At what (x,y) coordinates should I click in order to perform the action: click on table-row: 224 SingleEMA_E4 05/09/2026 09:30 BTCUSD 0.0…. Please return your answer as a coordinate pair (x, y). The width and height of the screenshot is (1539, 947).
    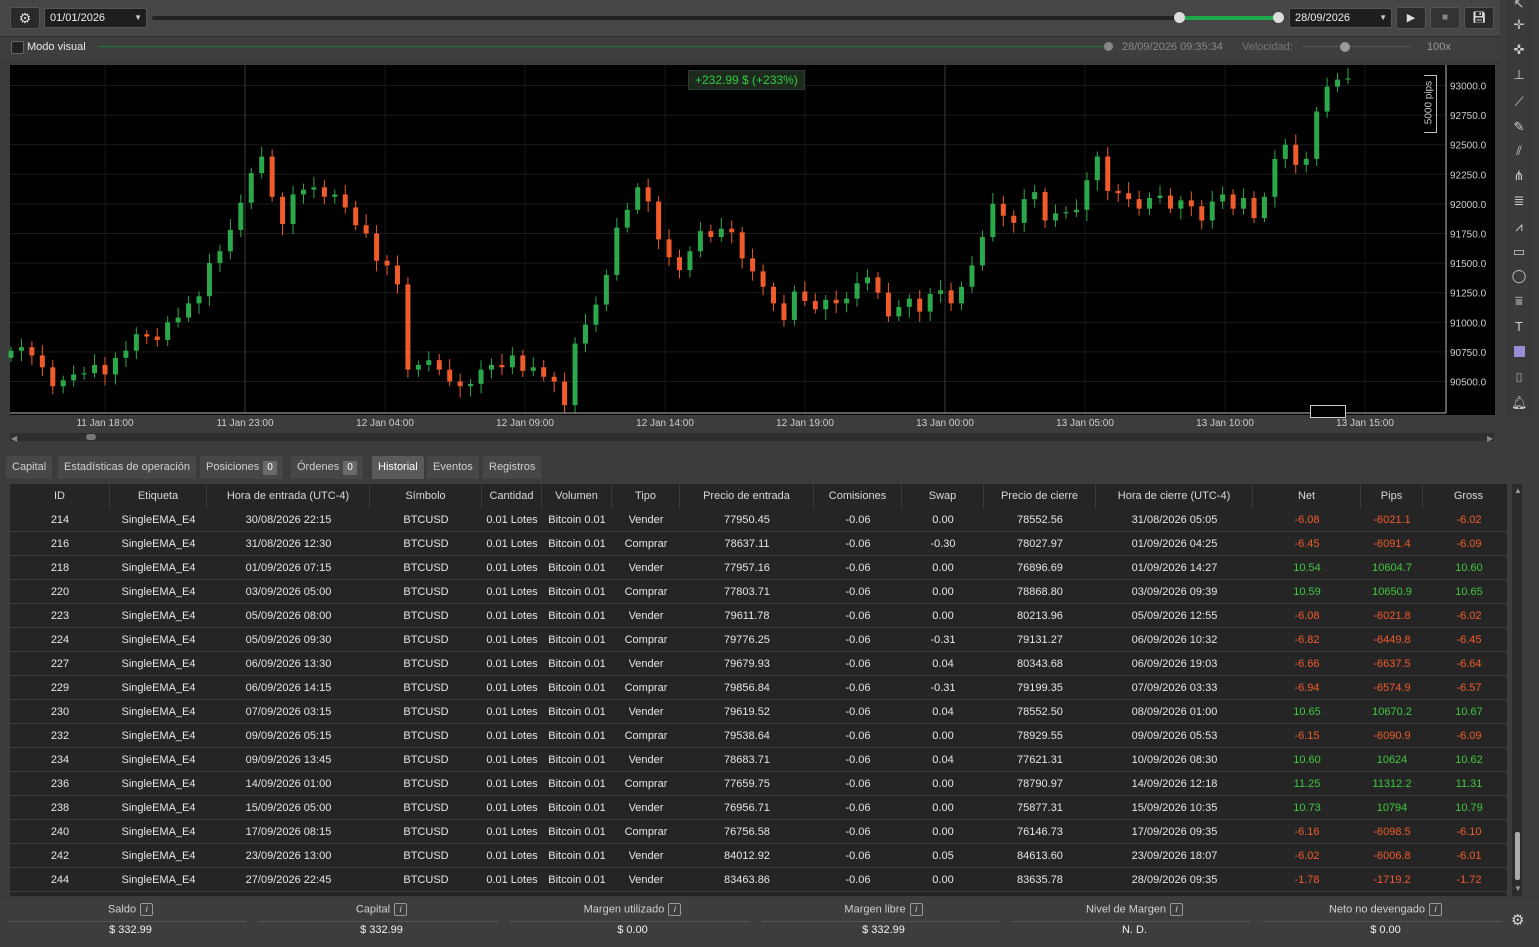
    Looking at the image, I should click on (758, 640).